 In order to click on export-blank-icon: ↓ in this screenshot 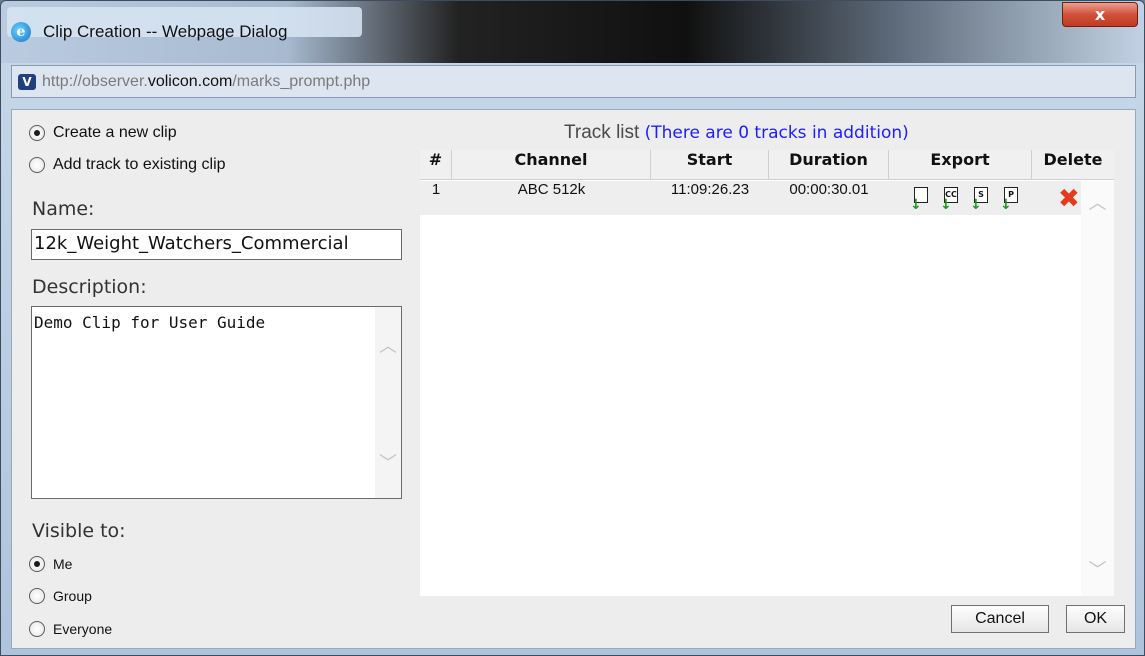, I will do `click(921, 200)`.